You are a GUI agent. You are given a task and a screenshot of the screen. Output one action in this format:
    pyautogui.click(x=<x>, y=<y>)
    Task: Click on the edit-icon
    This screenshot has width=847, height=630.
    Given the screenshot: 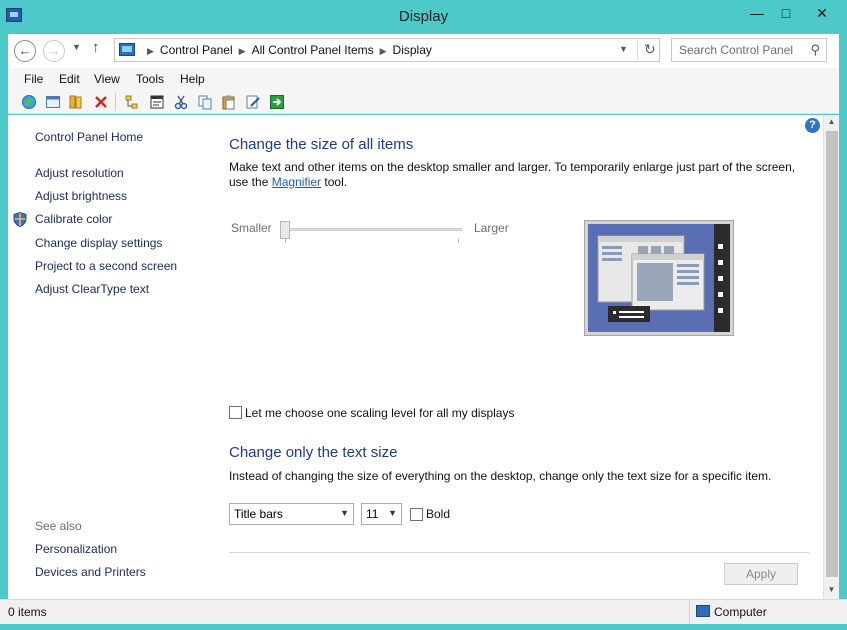 What is the action you would take?
    pyautogui.click(x=253, y=102)
    